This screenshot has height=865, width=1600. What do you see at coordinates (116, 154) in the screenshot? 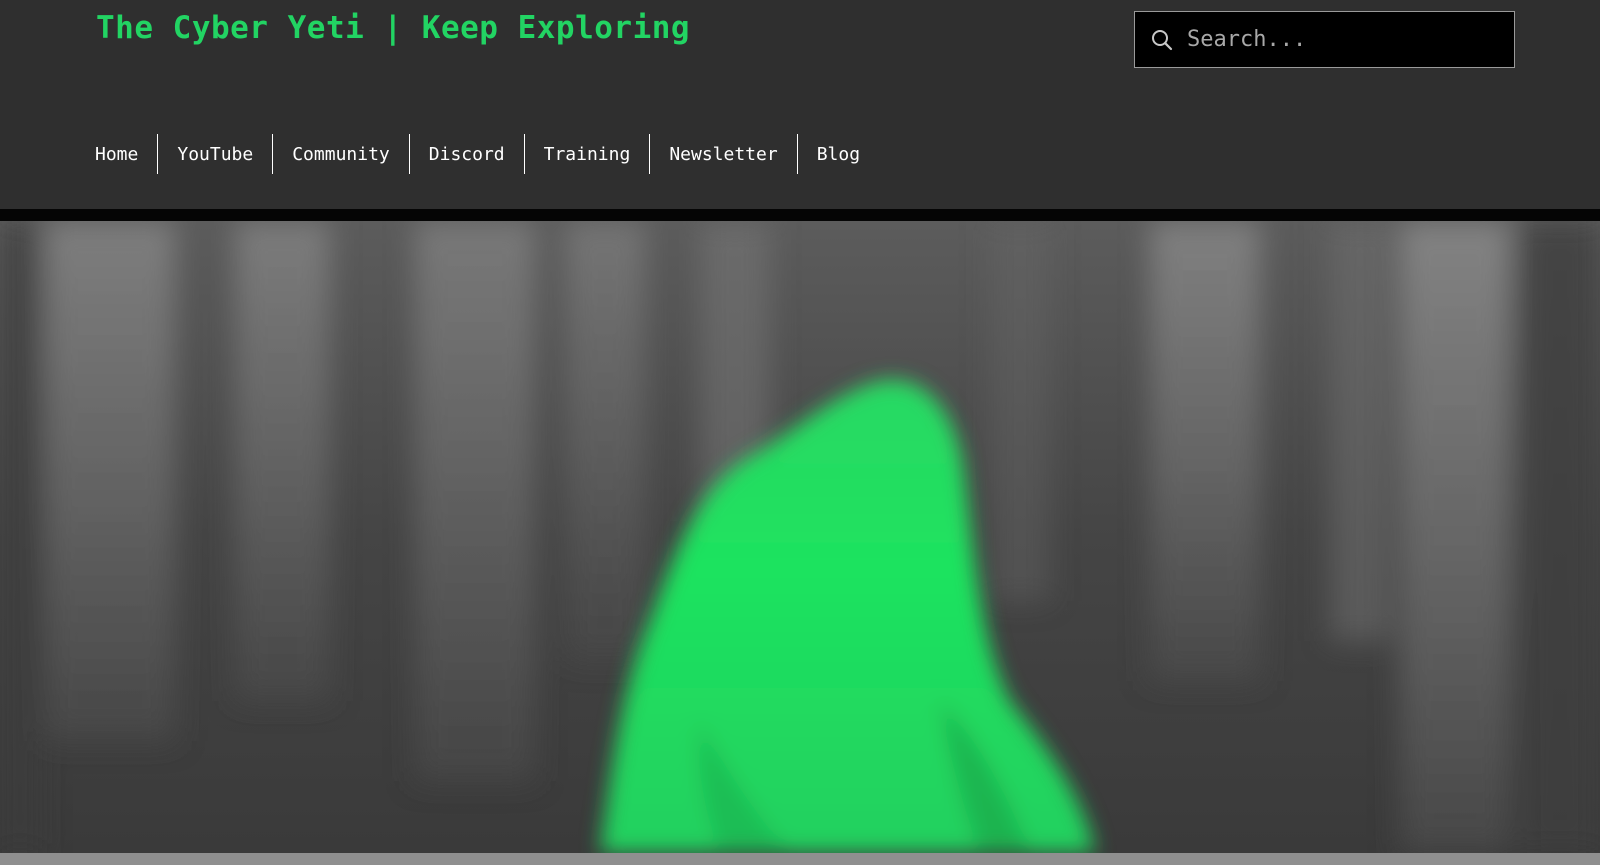
I see `nav-item-home: Home` at bounding box center [116, 154].